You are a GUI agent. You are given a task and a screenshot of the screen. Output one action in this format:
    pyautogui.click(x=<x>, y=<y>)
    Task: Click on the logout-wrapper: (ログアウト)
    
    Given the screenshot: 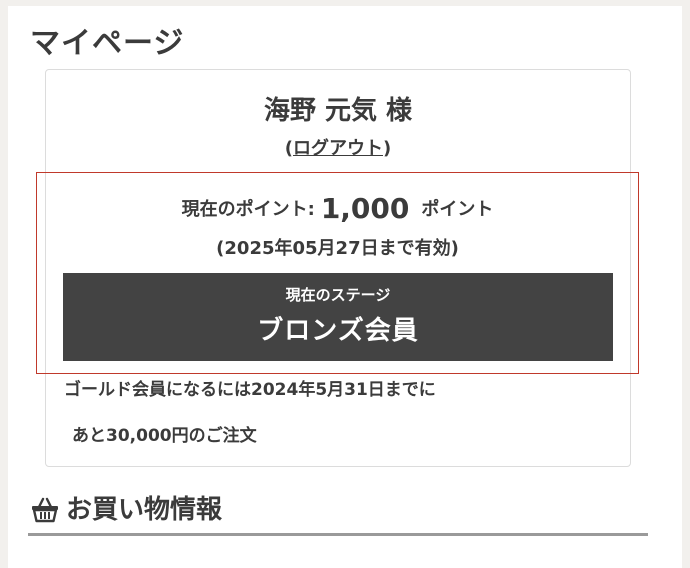 What is the action you would take?
    pyautogui.click(x=338, y=149)
    